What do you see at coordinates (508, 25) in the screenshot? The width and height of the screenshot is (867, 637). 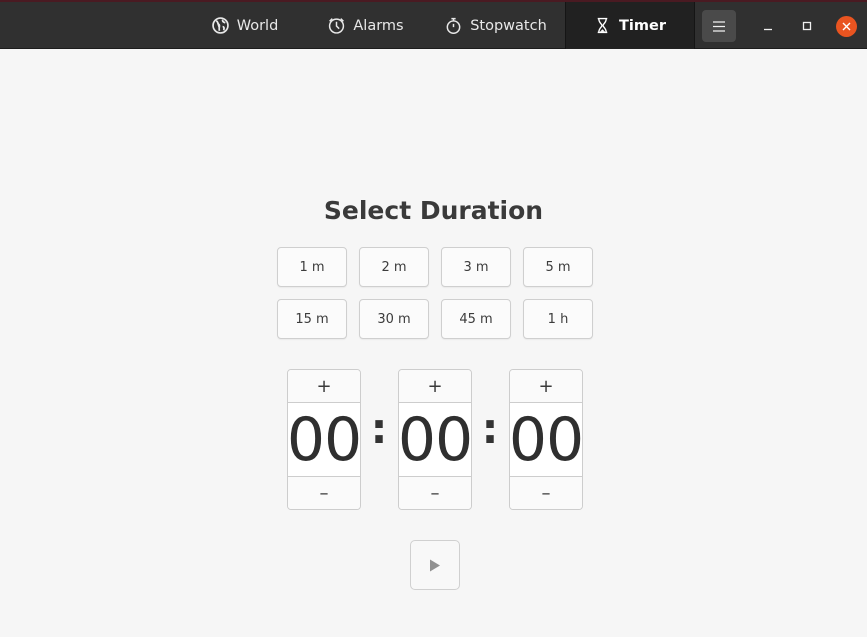 I see `tab-stopwatch-label: Stopwatch` at bounding box center [508, 25].